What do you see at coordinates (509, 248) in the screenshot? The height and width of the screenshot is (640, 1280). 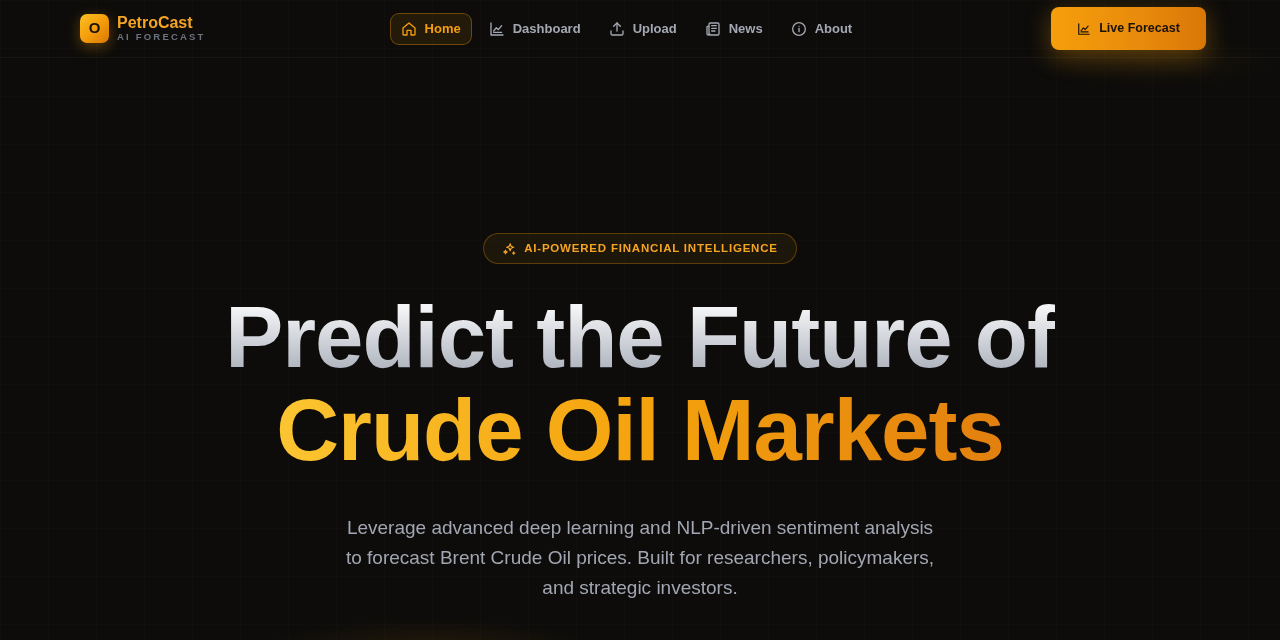 I see `sparkles-icon` at bounding box center [509, 248].